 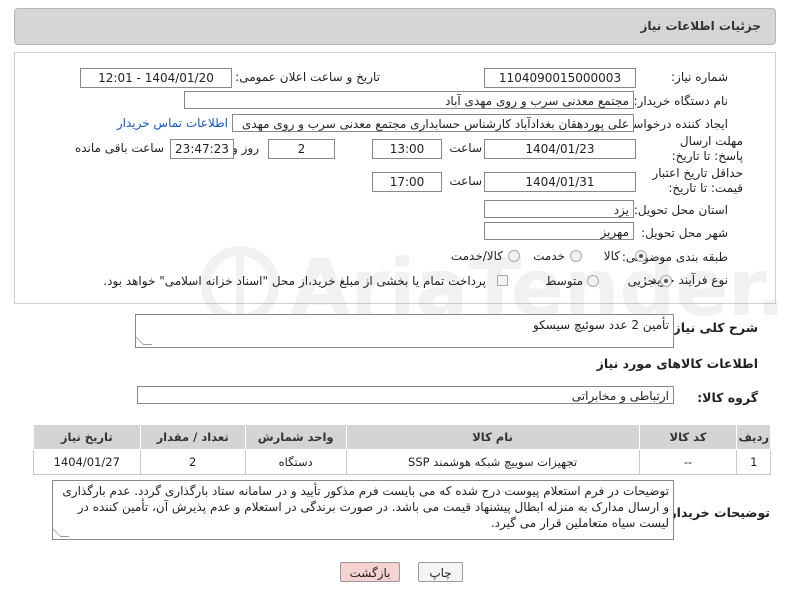 What do you see at coordinates (560, 182) in the screenshot?
I see `price-validity-date-field: 1404/01/31` at bounding box center [560, 182].